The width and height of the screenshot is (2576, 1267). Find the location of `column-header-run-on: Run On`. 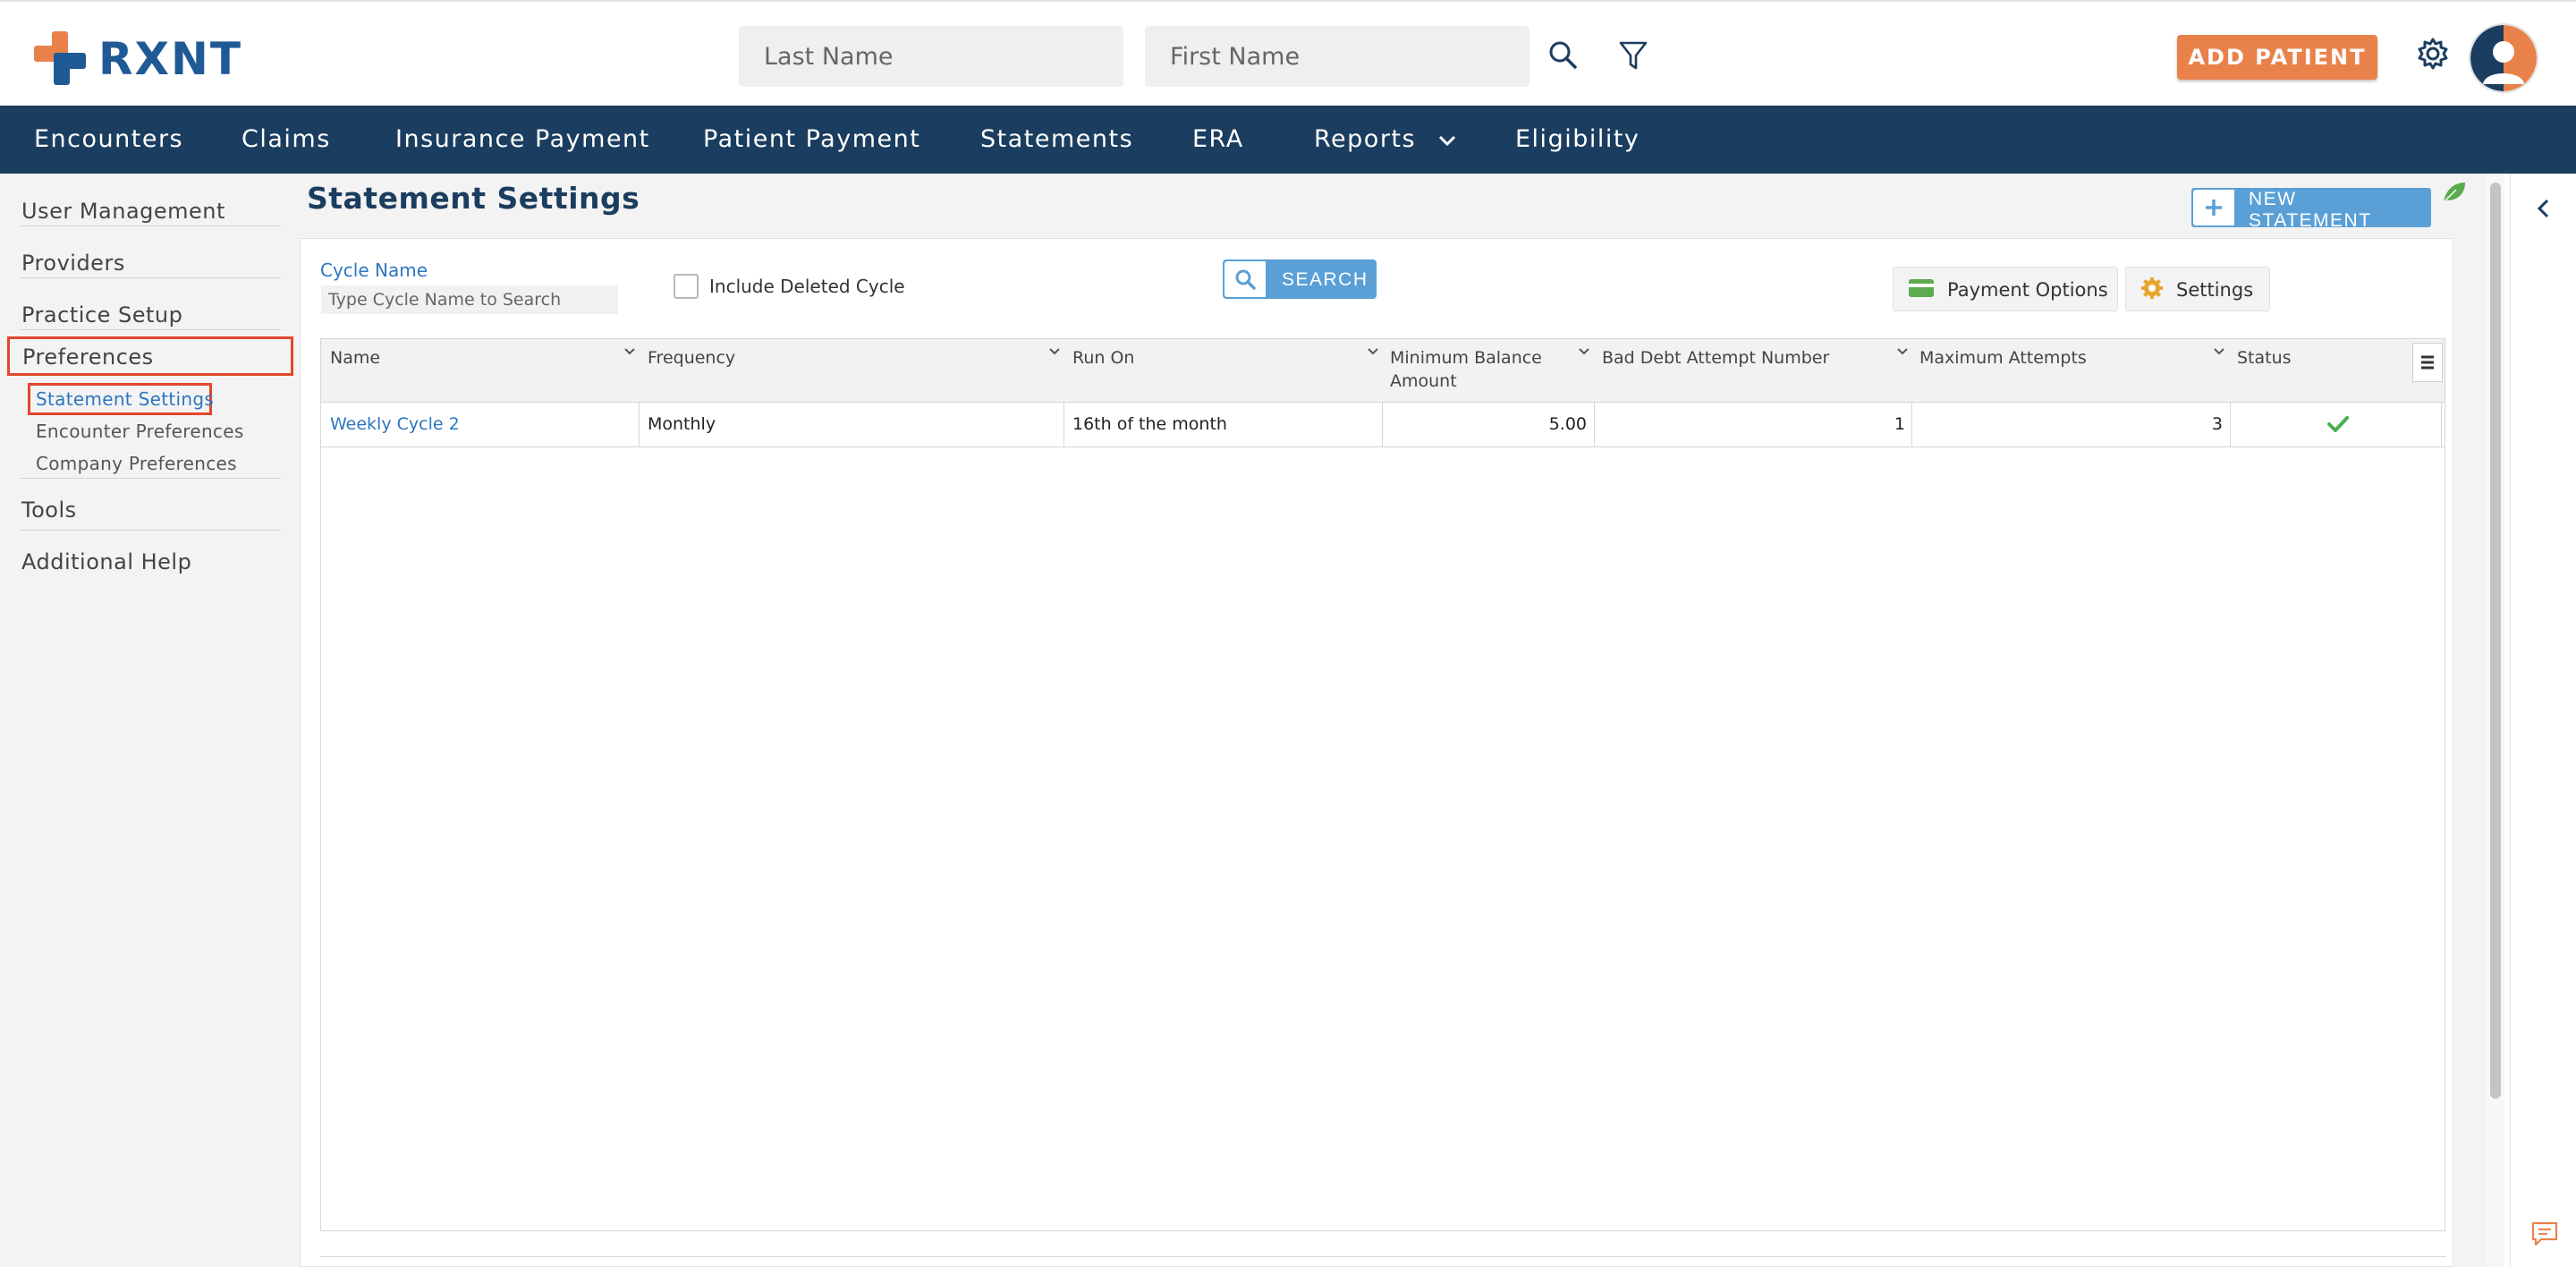

column-header-run-on: Run On is located at coordinates (1103, 358).